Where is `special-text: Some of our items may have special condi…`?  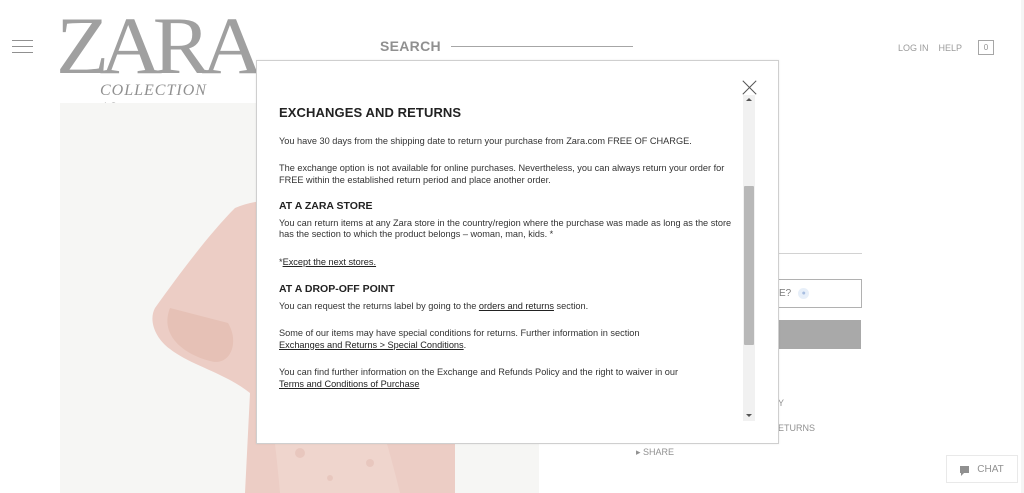 special-text: Some of our items may have special condi… is located at coordinates (459, 333).